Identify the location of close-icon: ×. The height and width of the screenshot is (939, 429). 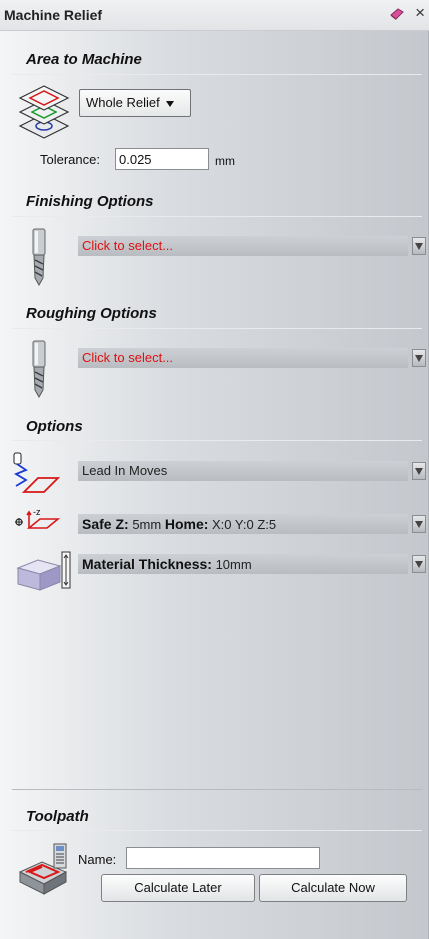
(420, 13).